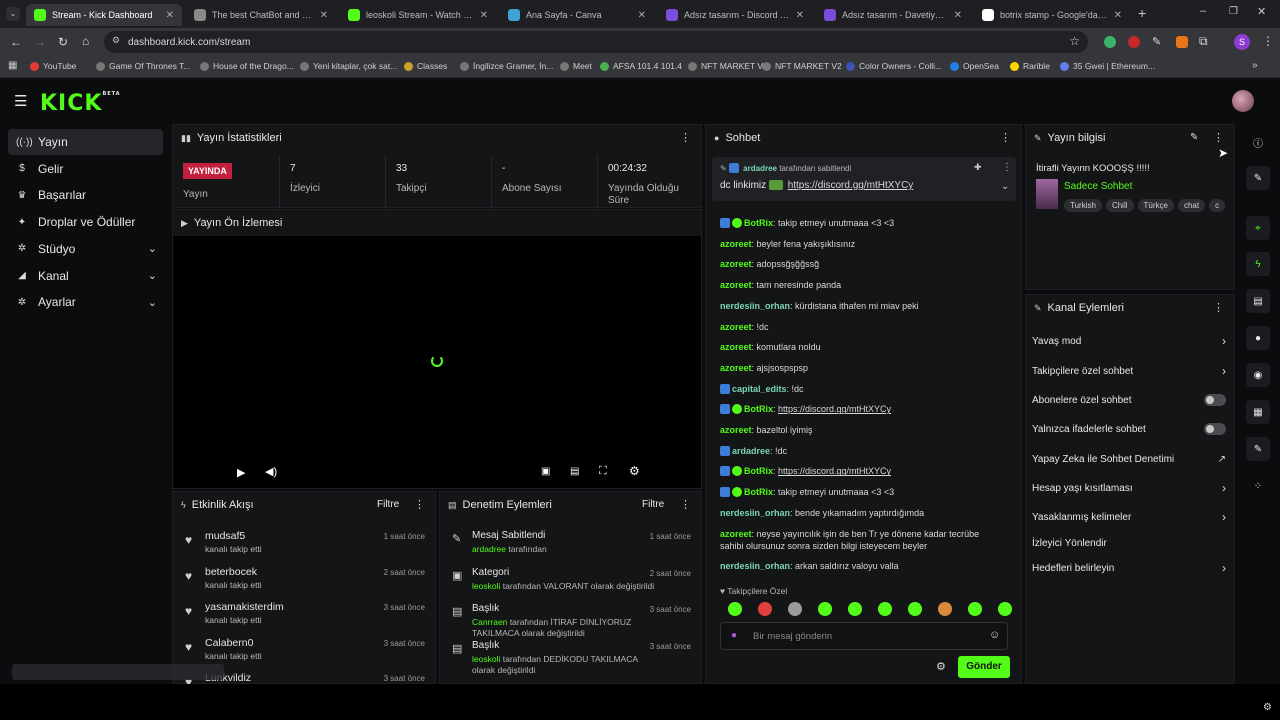 The height and width of the screenshot is (720, 1280). I want to click on chat-bubble-icon: ●, so click(1258, 338).